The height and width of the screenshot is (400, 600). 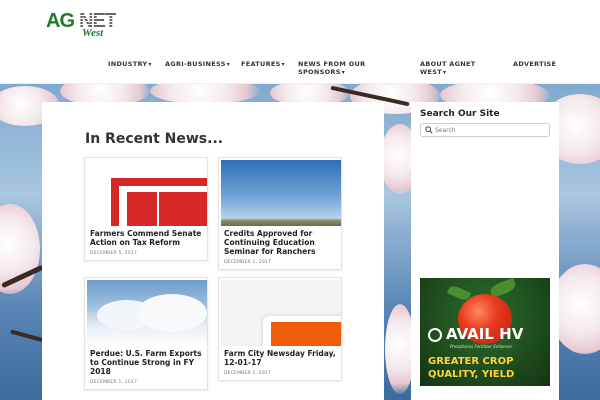 What do you see at coordinates (332, 64) in the screenshot?
I see `nav-label: NEWS FROM OUR` at bounding box center [332, 64].